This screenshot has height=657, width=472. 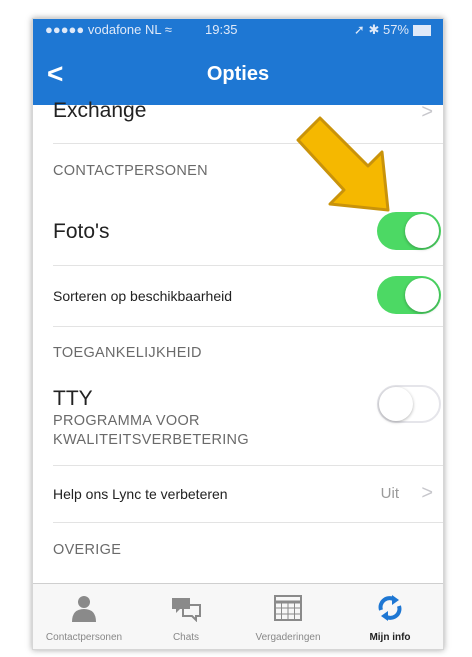 I want to click on section-header-other: OVERIGE, so click(x=87, y=550).